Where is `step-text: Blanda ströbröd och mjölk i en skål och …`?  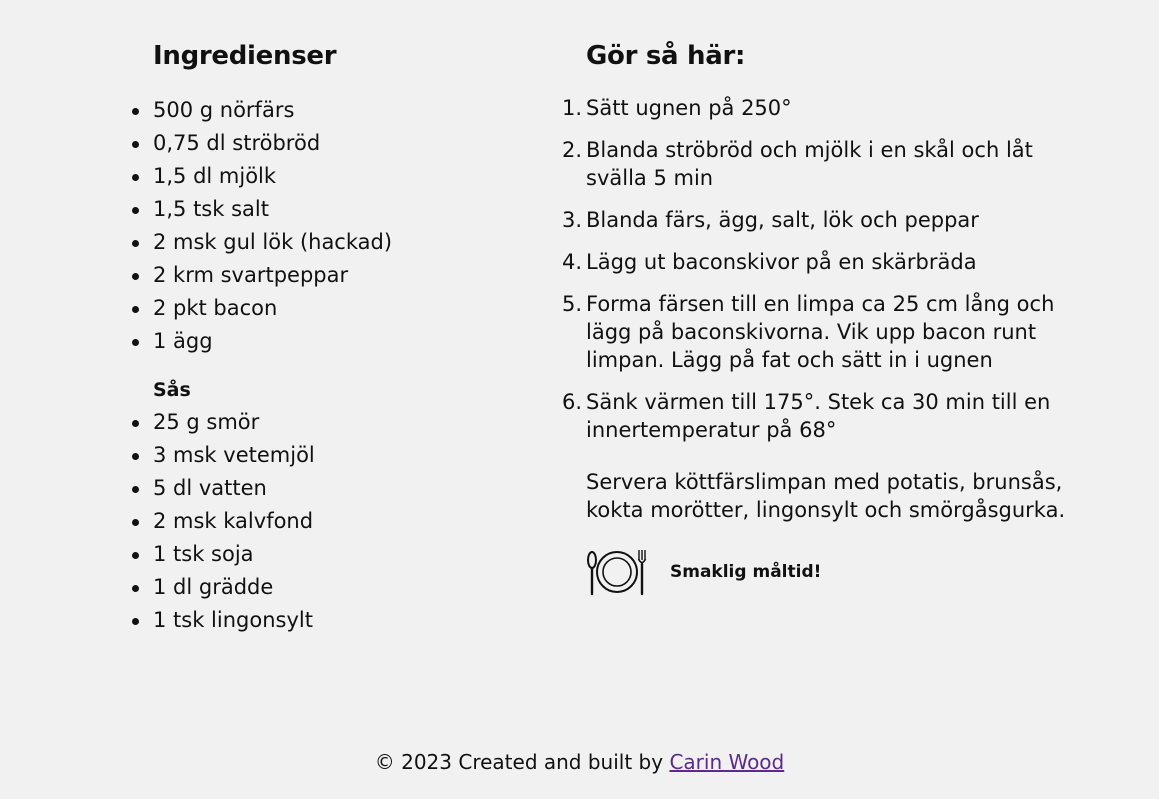 step-text: Blanda ströbröd och mjölk i en skål och … is located at coordinates (809, 164).